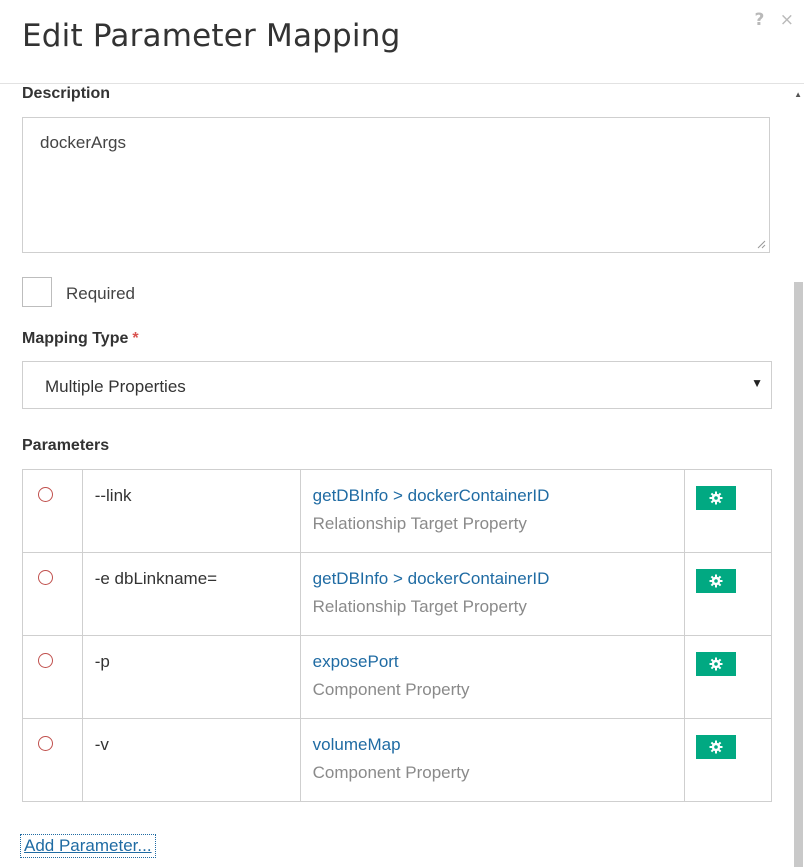  What do you see at coordinates (37, 292) in the screenshot?
I see `required-checkbox` at bounding box center [37, 292].